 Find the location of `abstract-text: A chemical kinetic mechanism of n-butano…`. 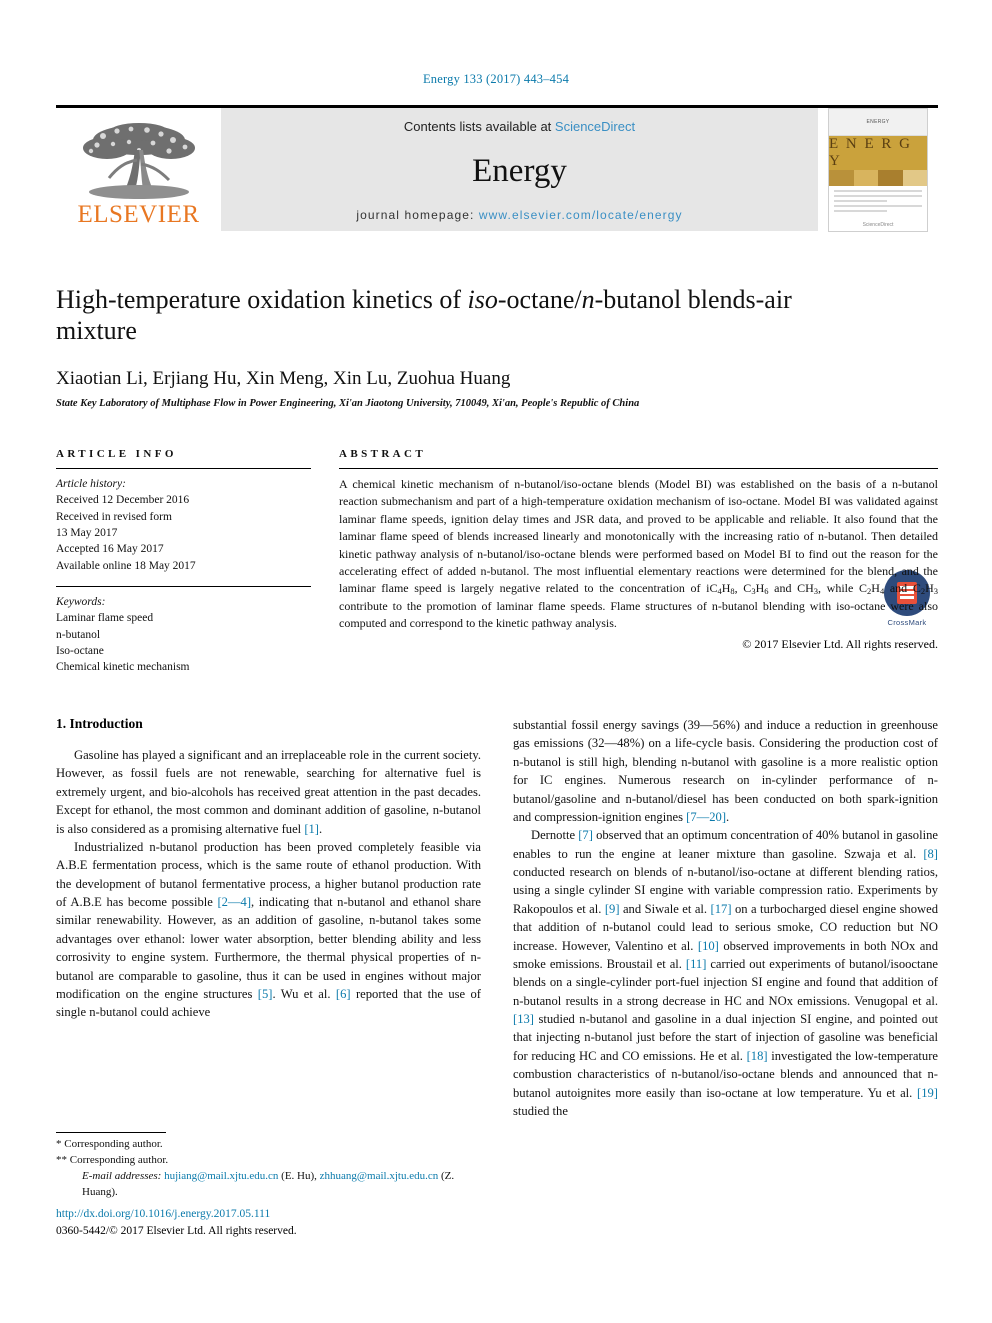

abstract-text: A chemical kinetic mechanism of n-butano… is located at coordinates (638, 554).